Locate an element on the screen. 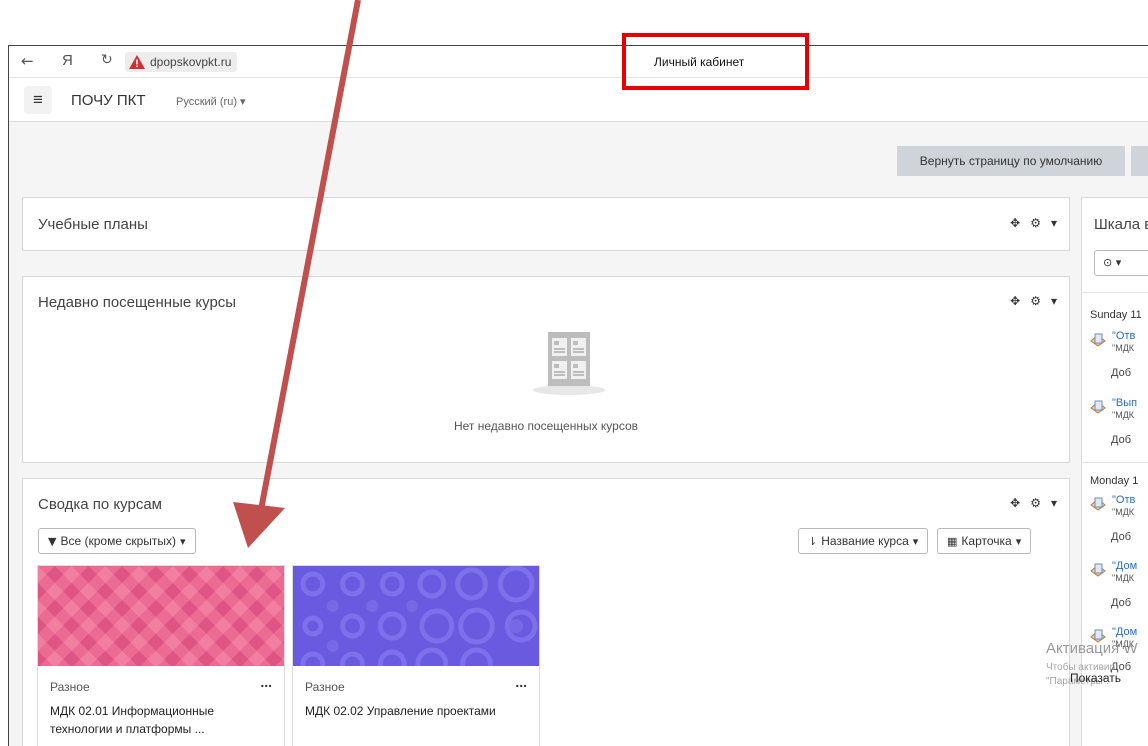 The height and width of the screenshot is (746, 1148). empty-state-text: Нет недавно посещенных курсов is located at coordinates (546, 426).